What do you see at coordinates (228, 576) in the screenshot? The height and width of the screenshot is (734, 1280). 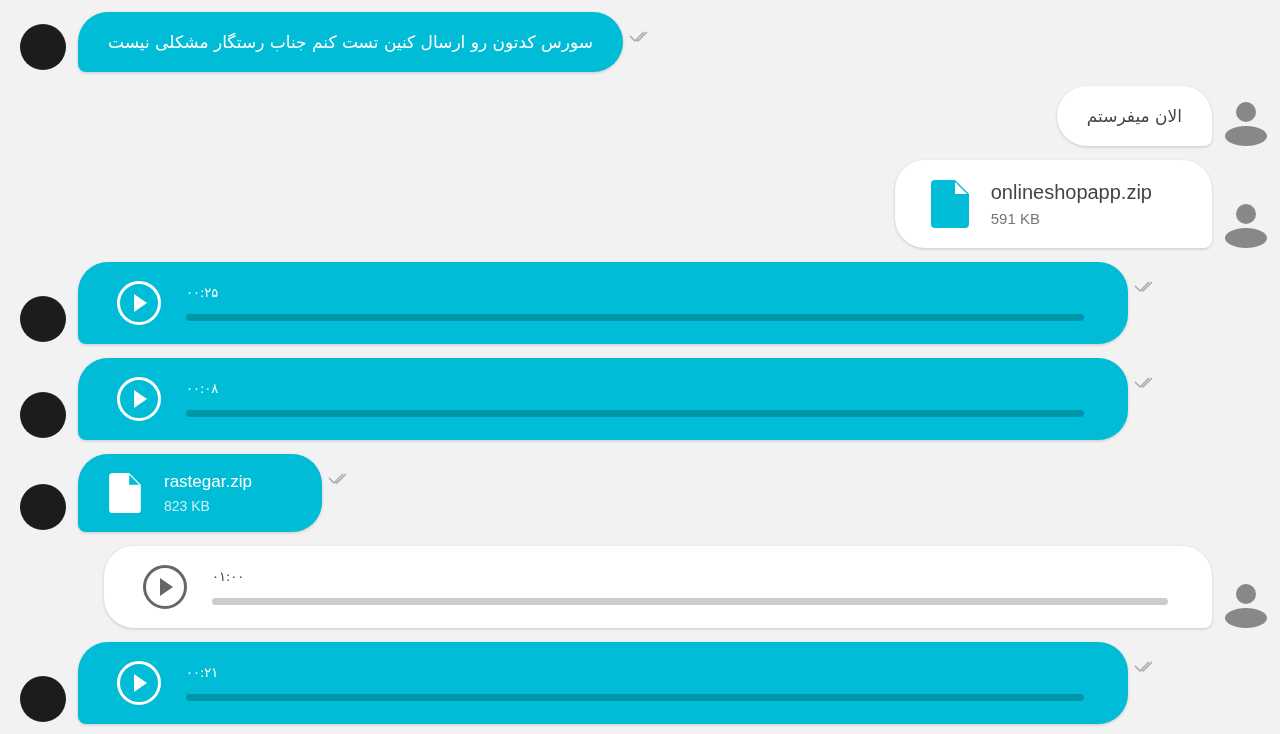 I see `voice-duration: ۰۱:۰۰` at bounding box center [228, 576].